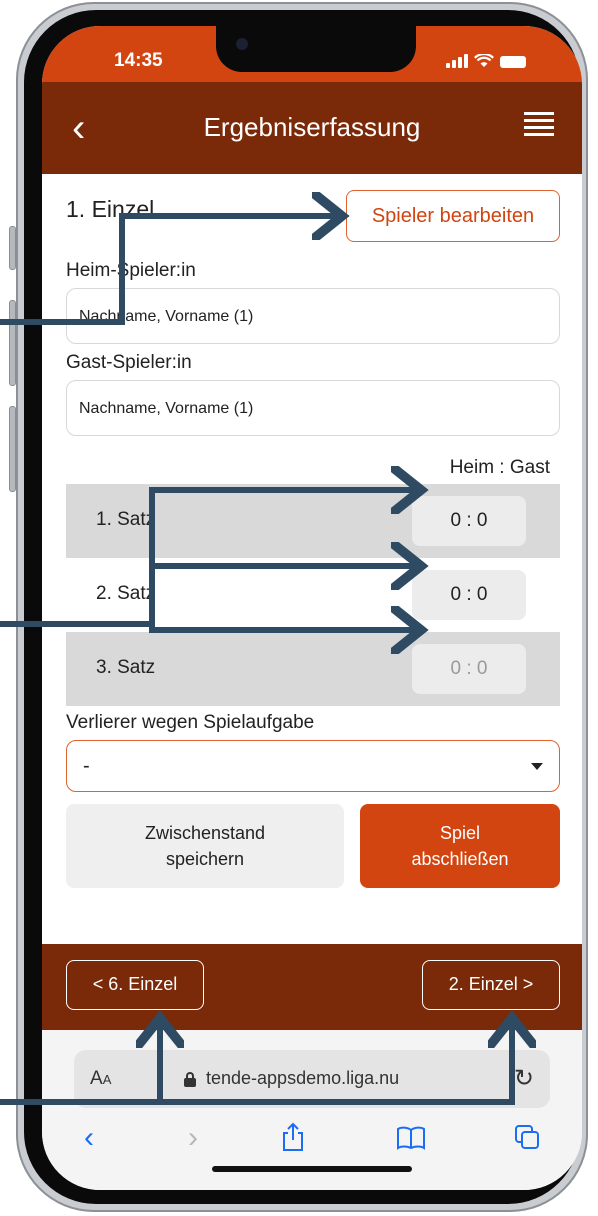 This screenshot has height=1216, width=598. I want to click on lock-icon, so click(190, 1079).